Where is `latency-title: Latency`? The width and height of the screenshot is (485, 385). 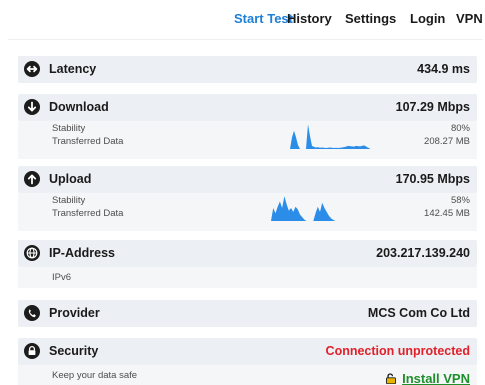
latency-title: Latency is located at coordinates (73, 69).